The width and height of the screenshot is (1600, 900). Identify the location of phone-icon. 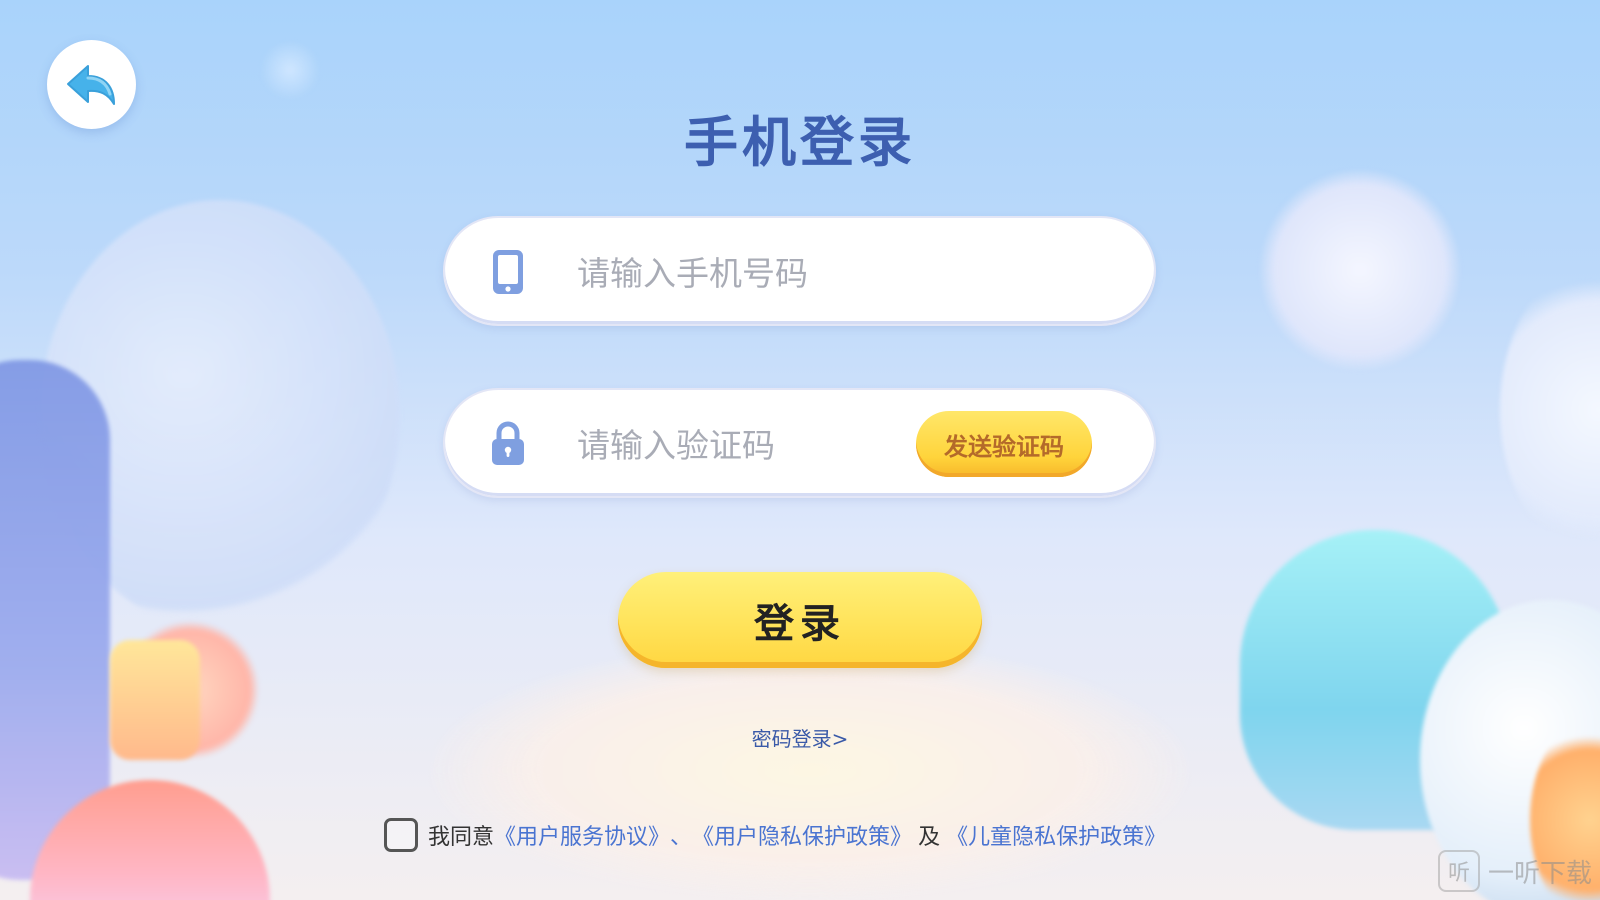
(508, 272).